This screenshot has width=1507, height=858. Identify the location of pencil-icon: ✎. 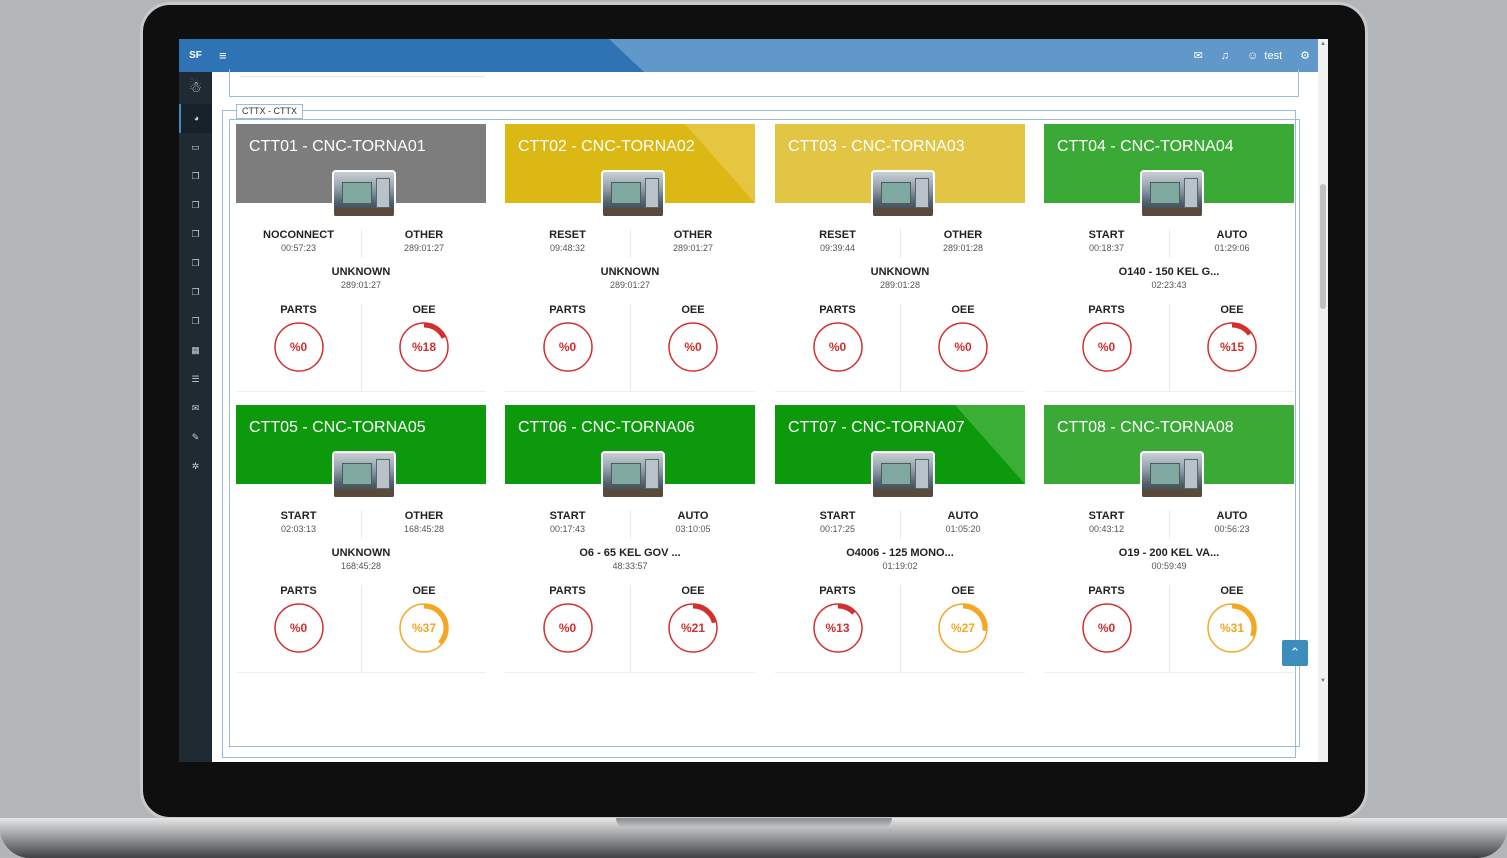
(195, 437).